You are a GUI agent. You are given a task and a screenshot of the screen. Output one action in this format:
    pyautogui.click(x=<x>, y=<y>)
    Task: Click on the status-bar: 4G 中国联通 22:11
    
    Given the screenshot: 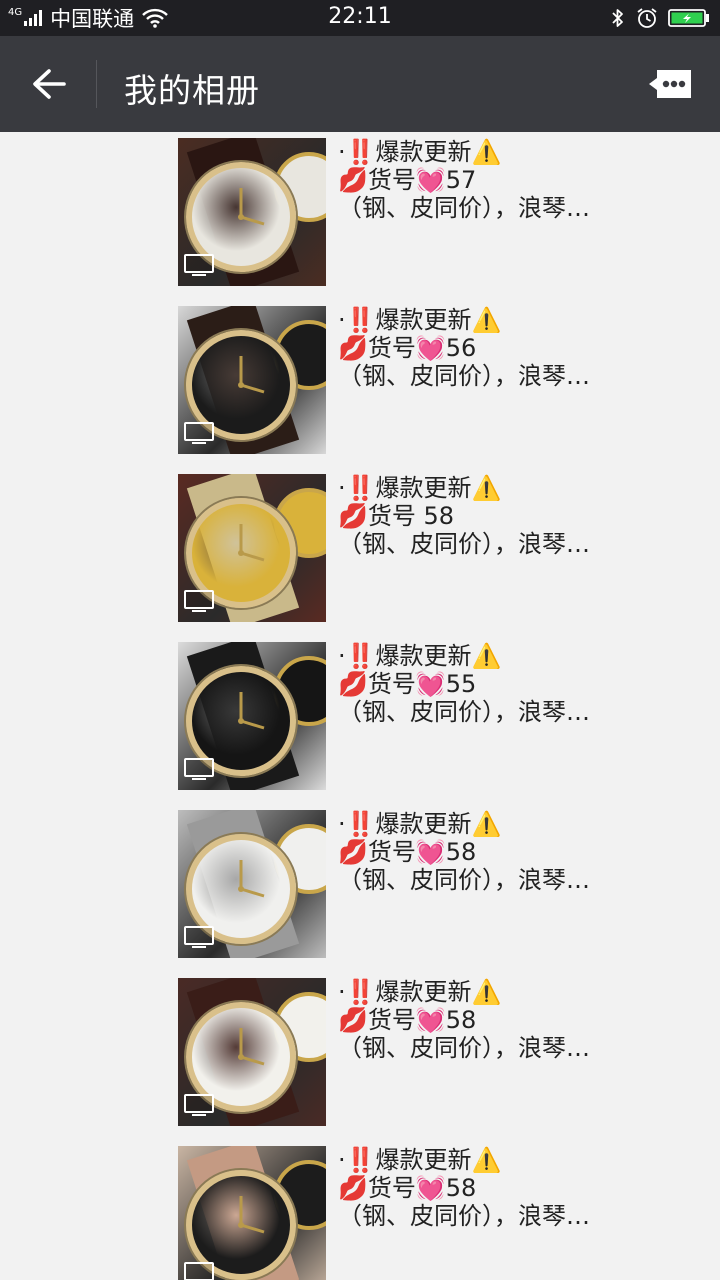 What is the action you would take?
    pyautogui.click(x=360, y=18)
    